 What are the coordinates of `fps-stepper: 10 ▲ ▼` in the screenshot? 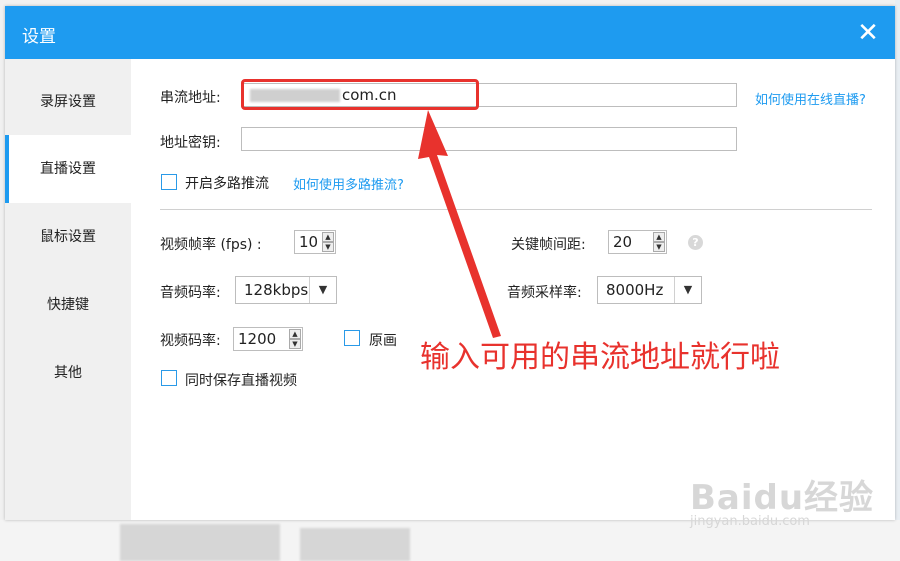 It's located at (315, 242).